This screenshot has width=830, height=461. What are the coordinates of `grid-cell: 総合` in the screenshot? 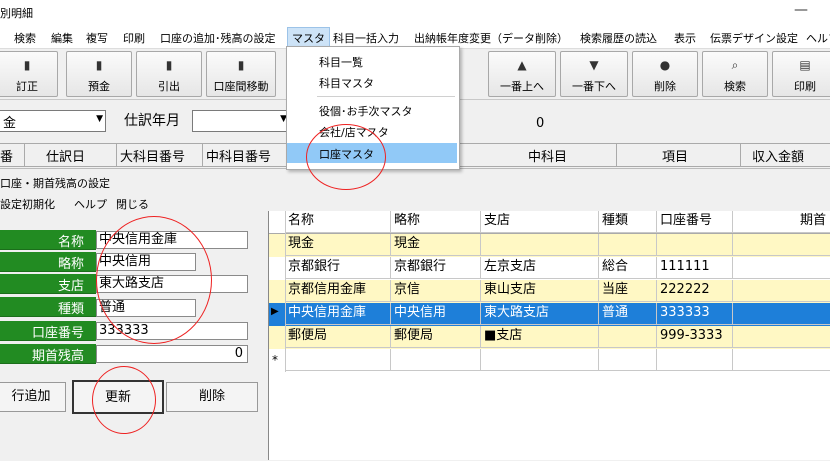 It's located at (628, 268).